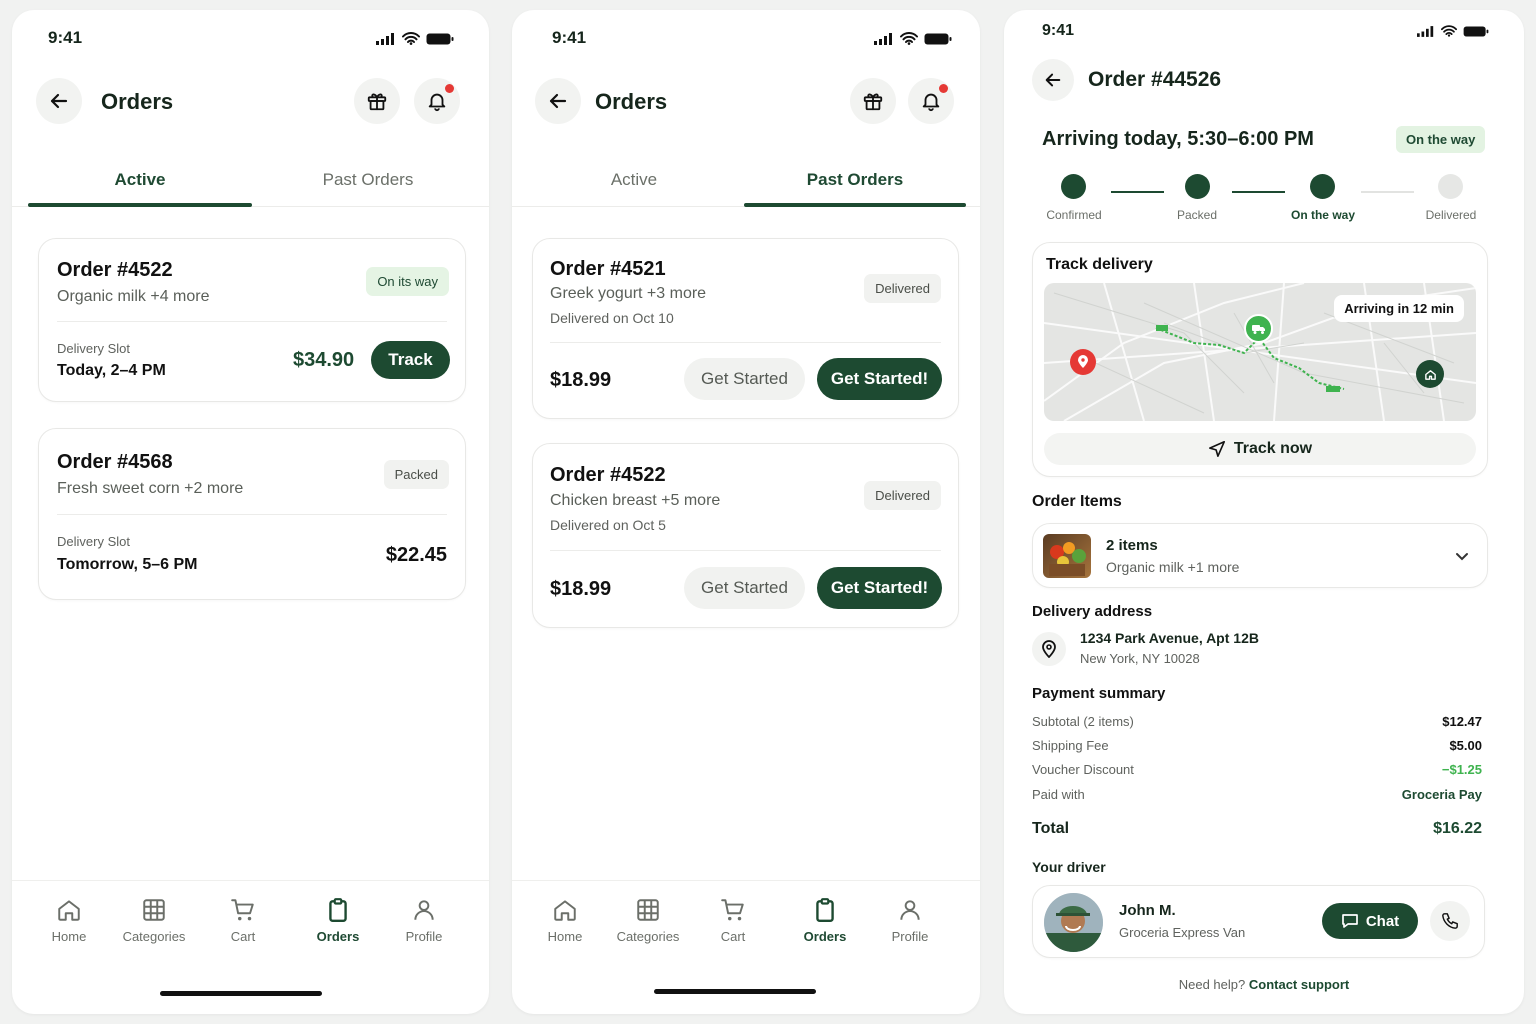  I want to click on tab-indicator, so click(140, 205).